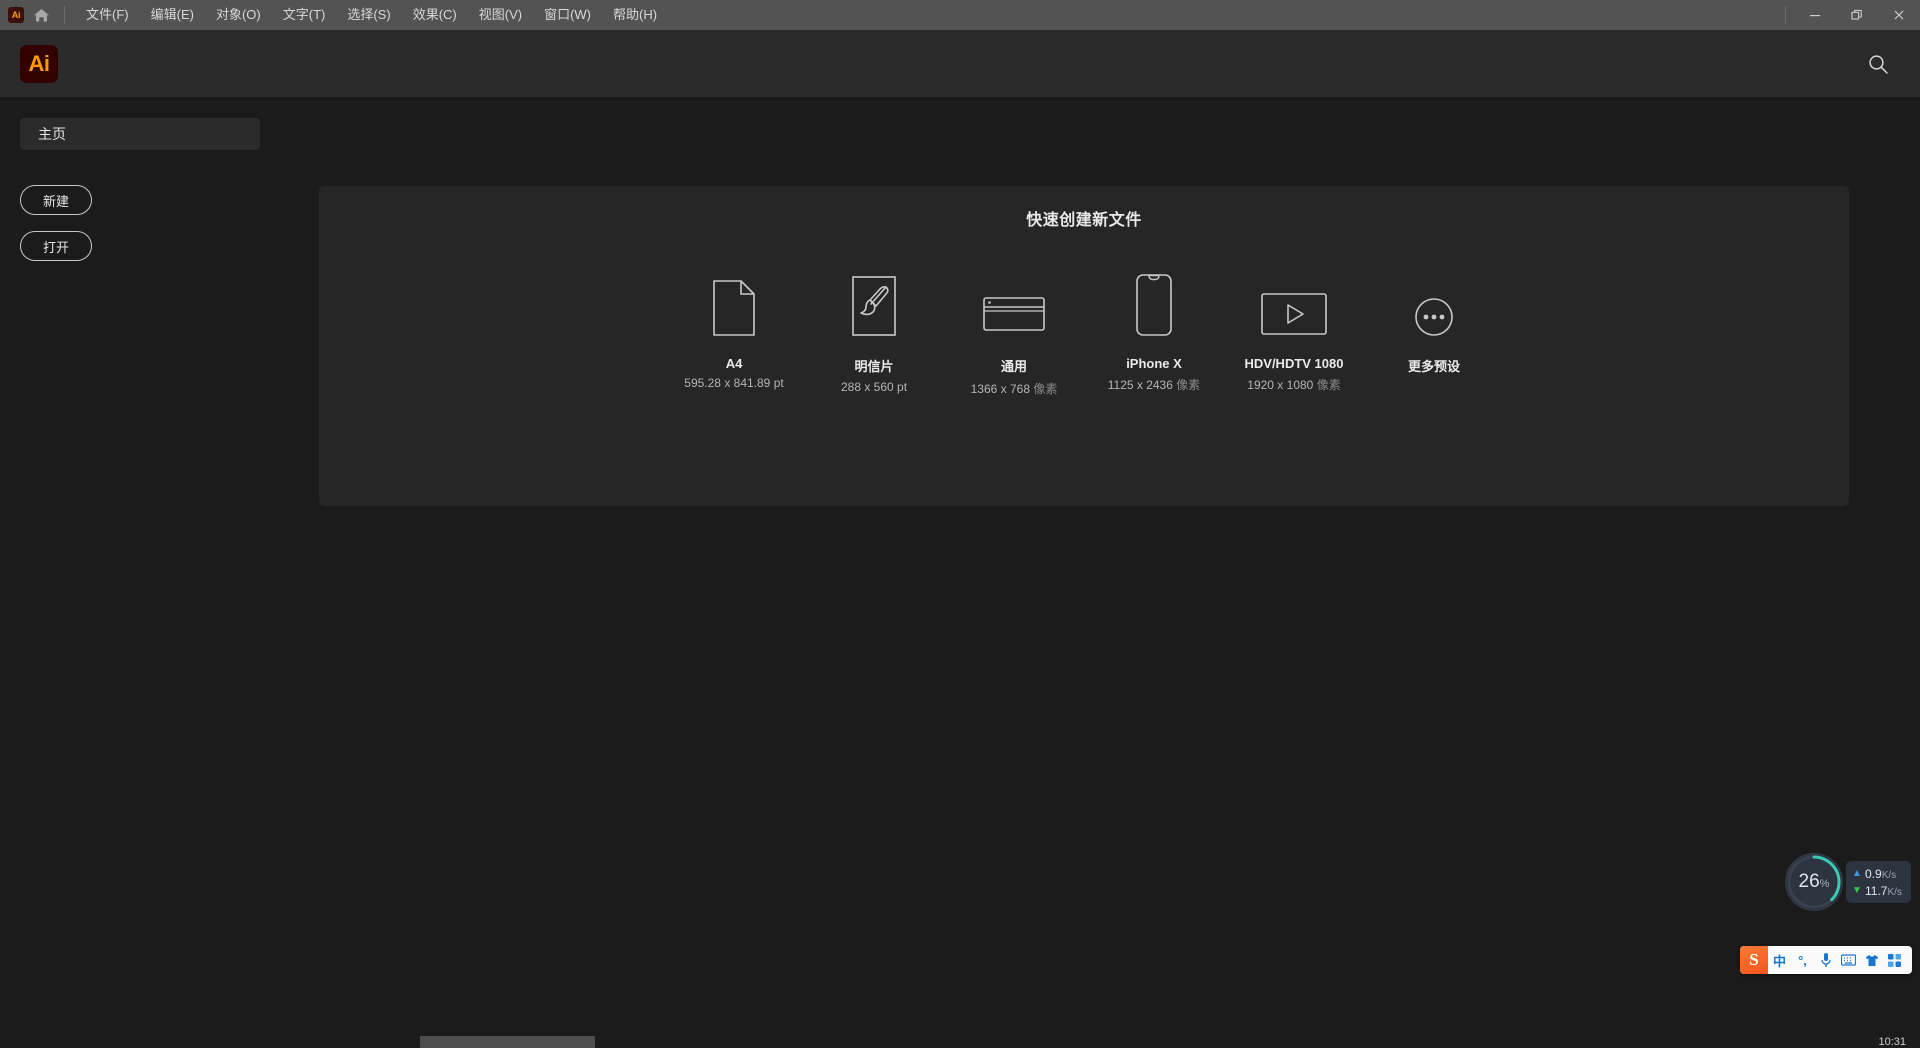 Image resolution: width=1920 pixels, height=1048 pixels. Describe the element at coordinates (56, 200) in the screenshot. I see `new-file-button: 新建` at that location.